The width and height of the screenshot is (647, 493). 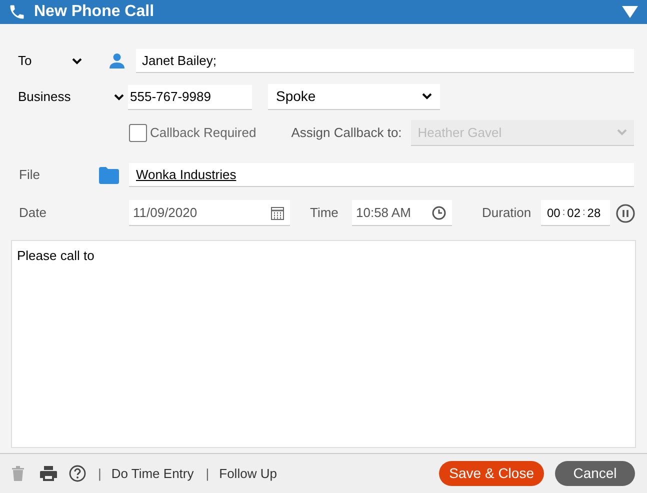 I want to click on cancel-button: Cancel, so click(x=595, y=473).